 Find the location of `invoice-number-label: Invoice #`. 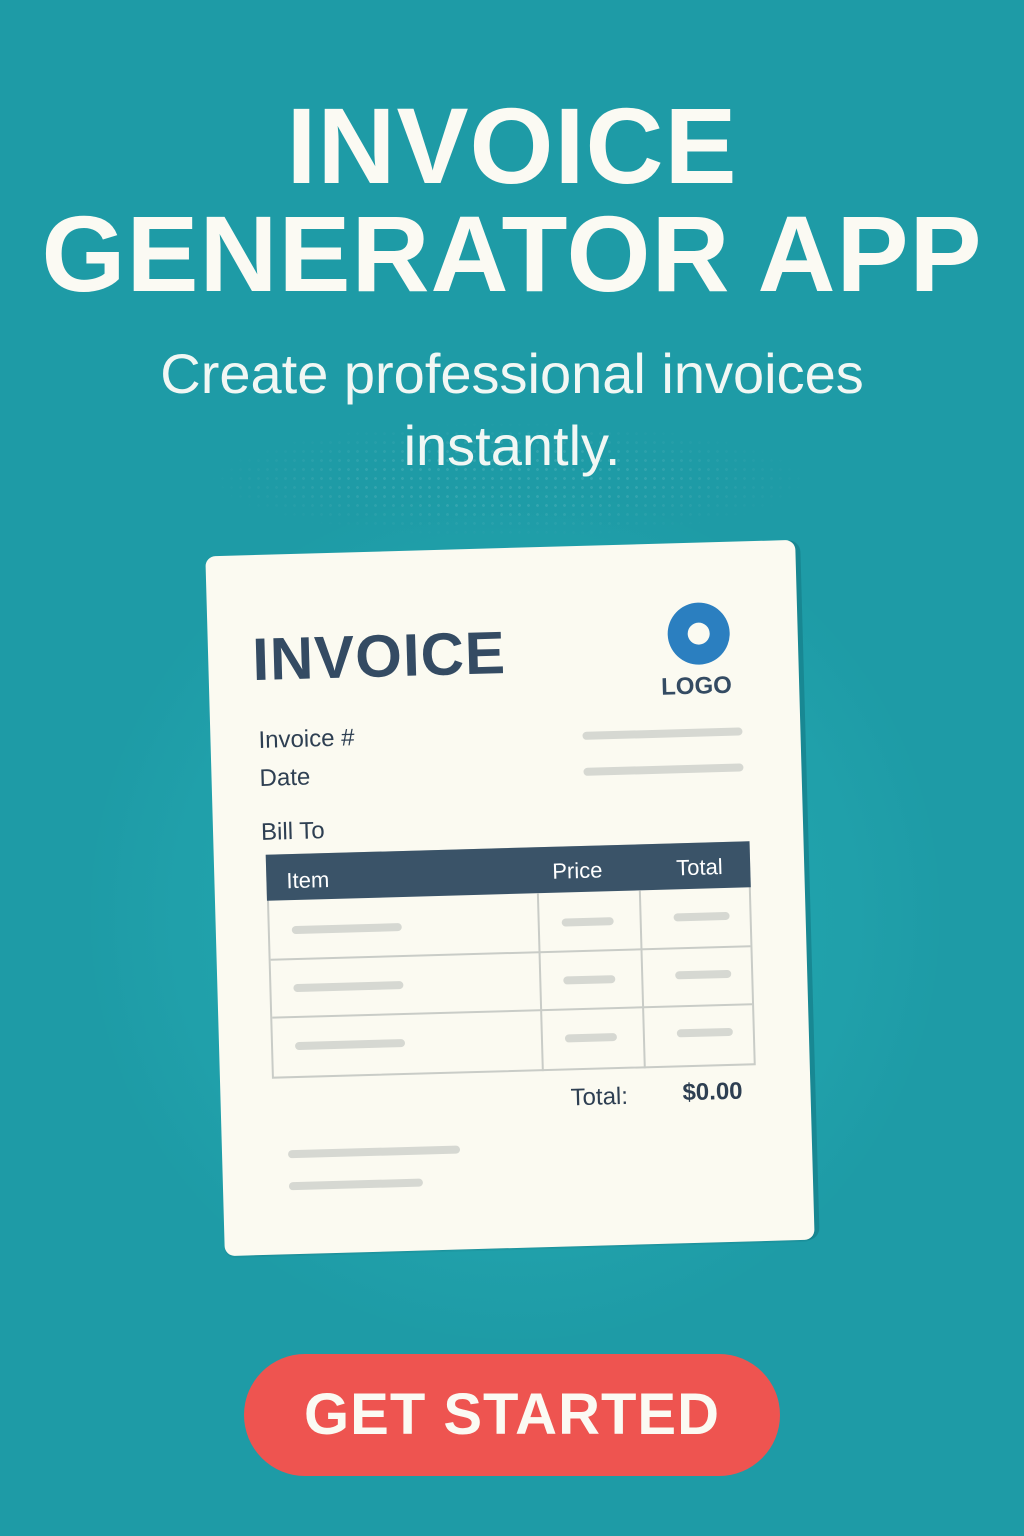

invoice-number-label: Invoice # is located at coordinates (306, 739).